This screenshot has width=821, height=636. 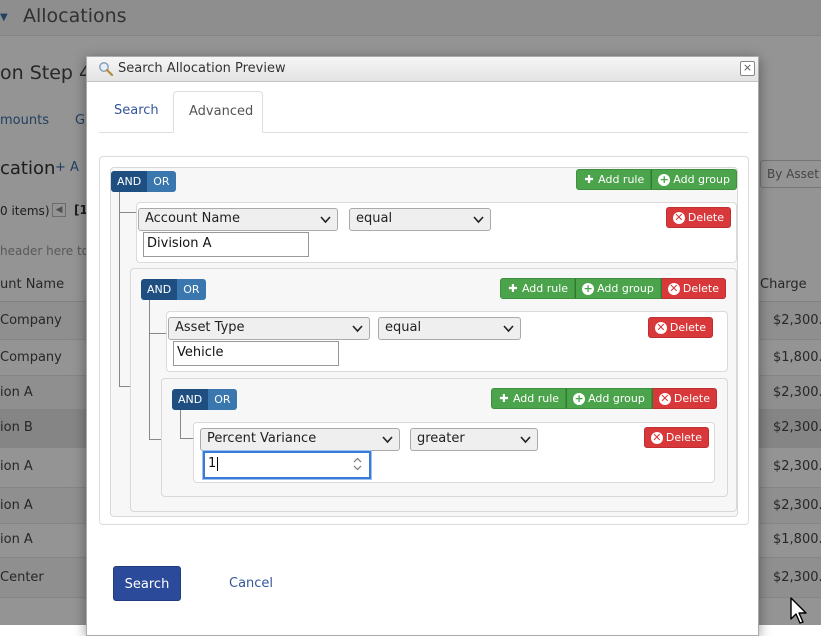 I want to click on value-input: Vehicle, so click(x=256, y=353).